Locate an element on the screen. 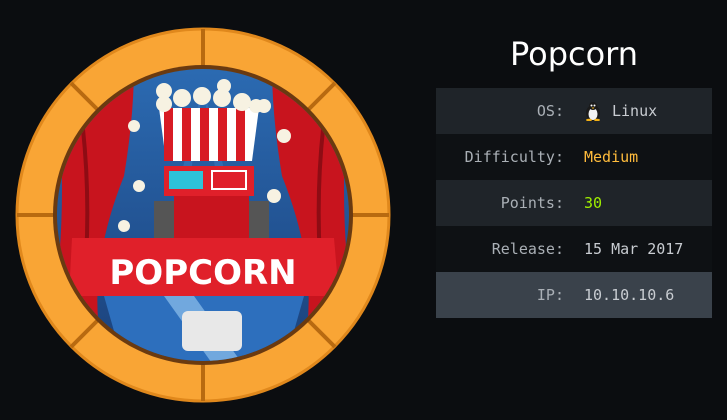 The image size is (727, 420). os-label: OS: is located at coordinates (550, 111).